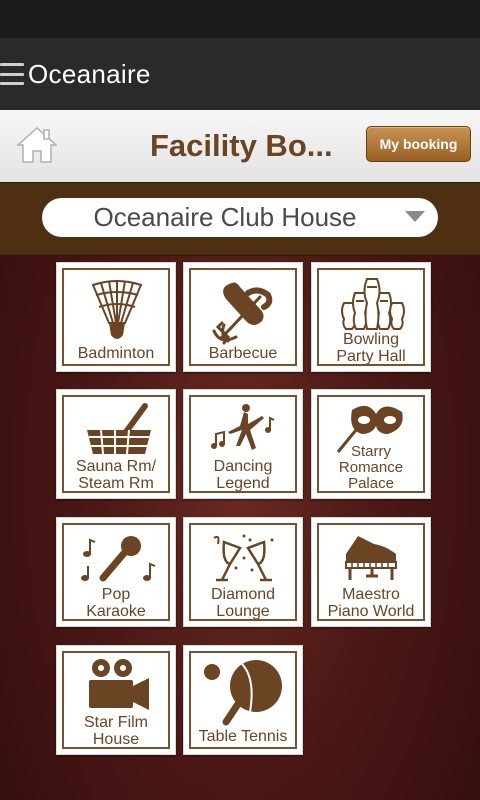  What do you see at coordinates (240, 19) in the screenshot?
I see `status-bar` at bounding box center [240, 19].